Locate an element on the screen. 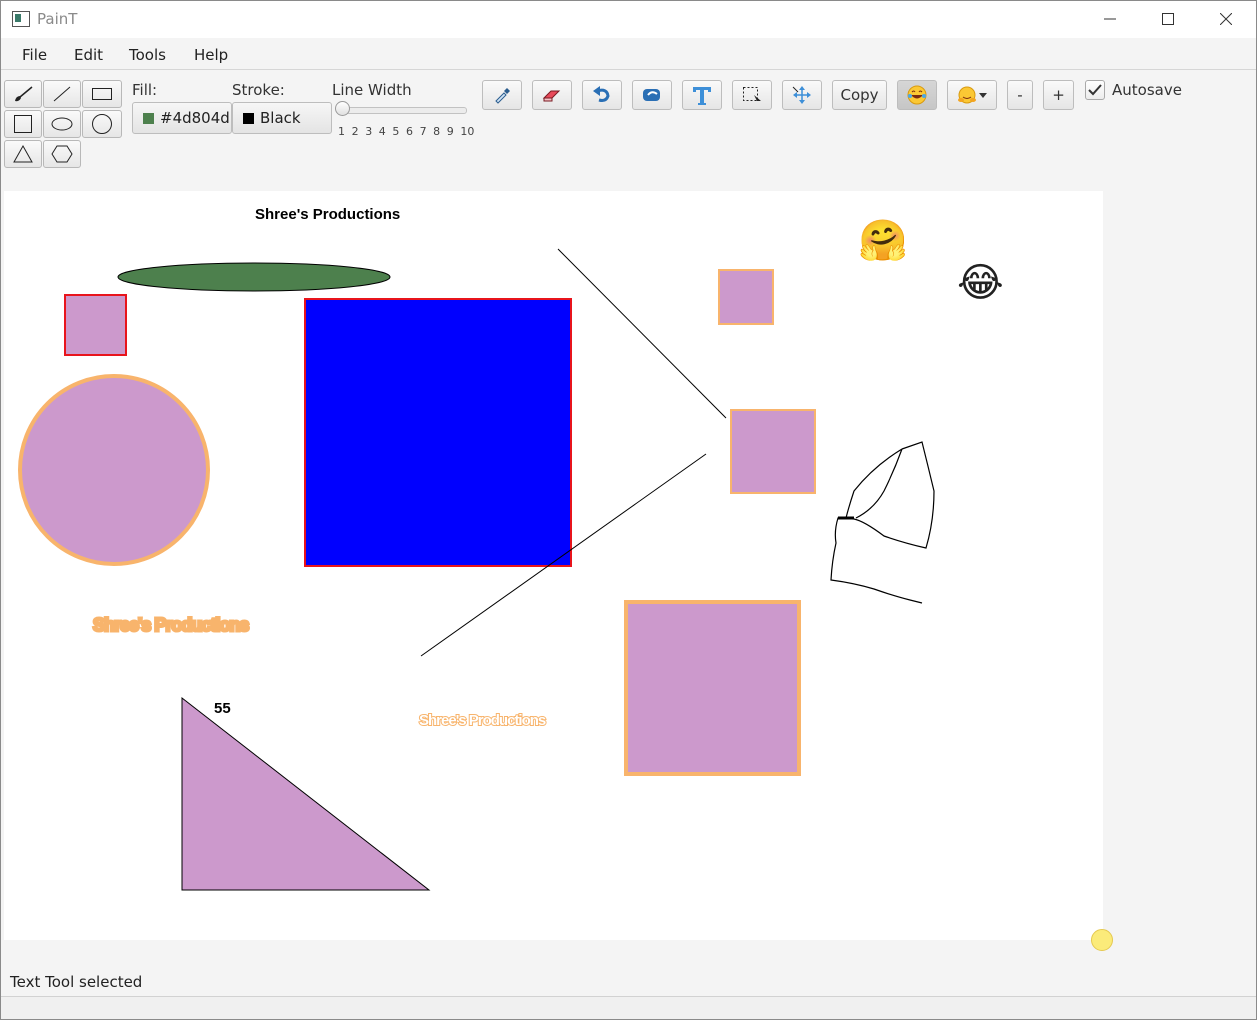 The height and width of the screenshot is (1020, 1257). stroke-label: Stroke: is located at coordinates (258, 90).